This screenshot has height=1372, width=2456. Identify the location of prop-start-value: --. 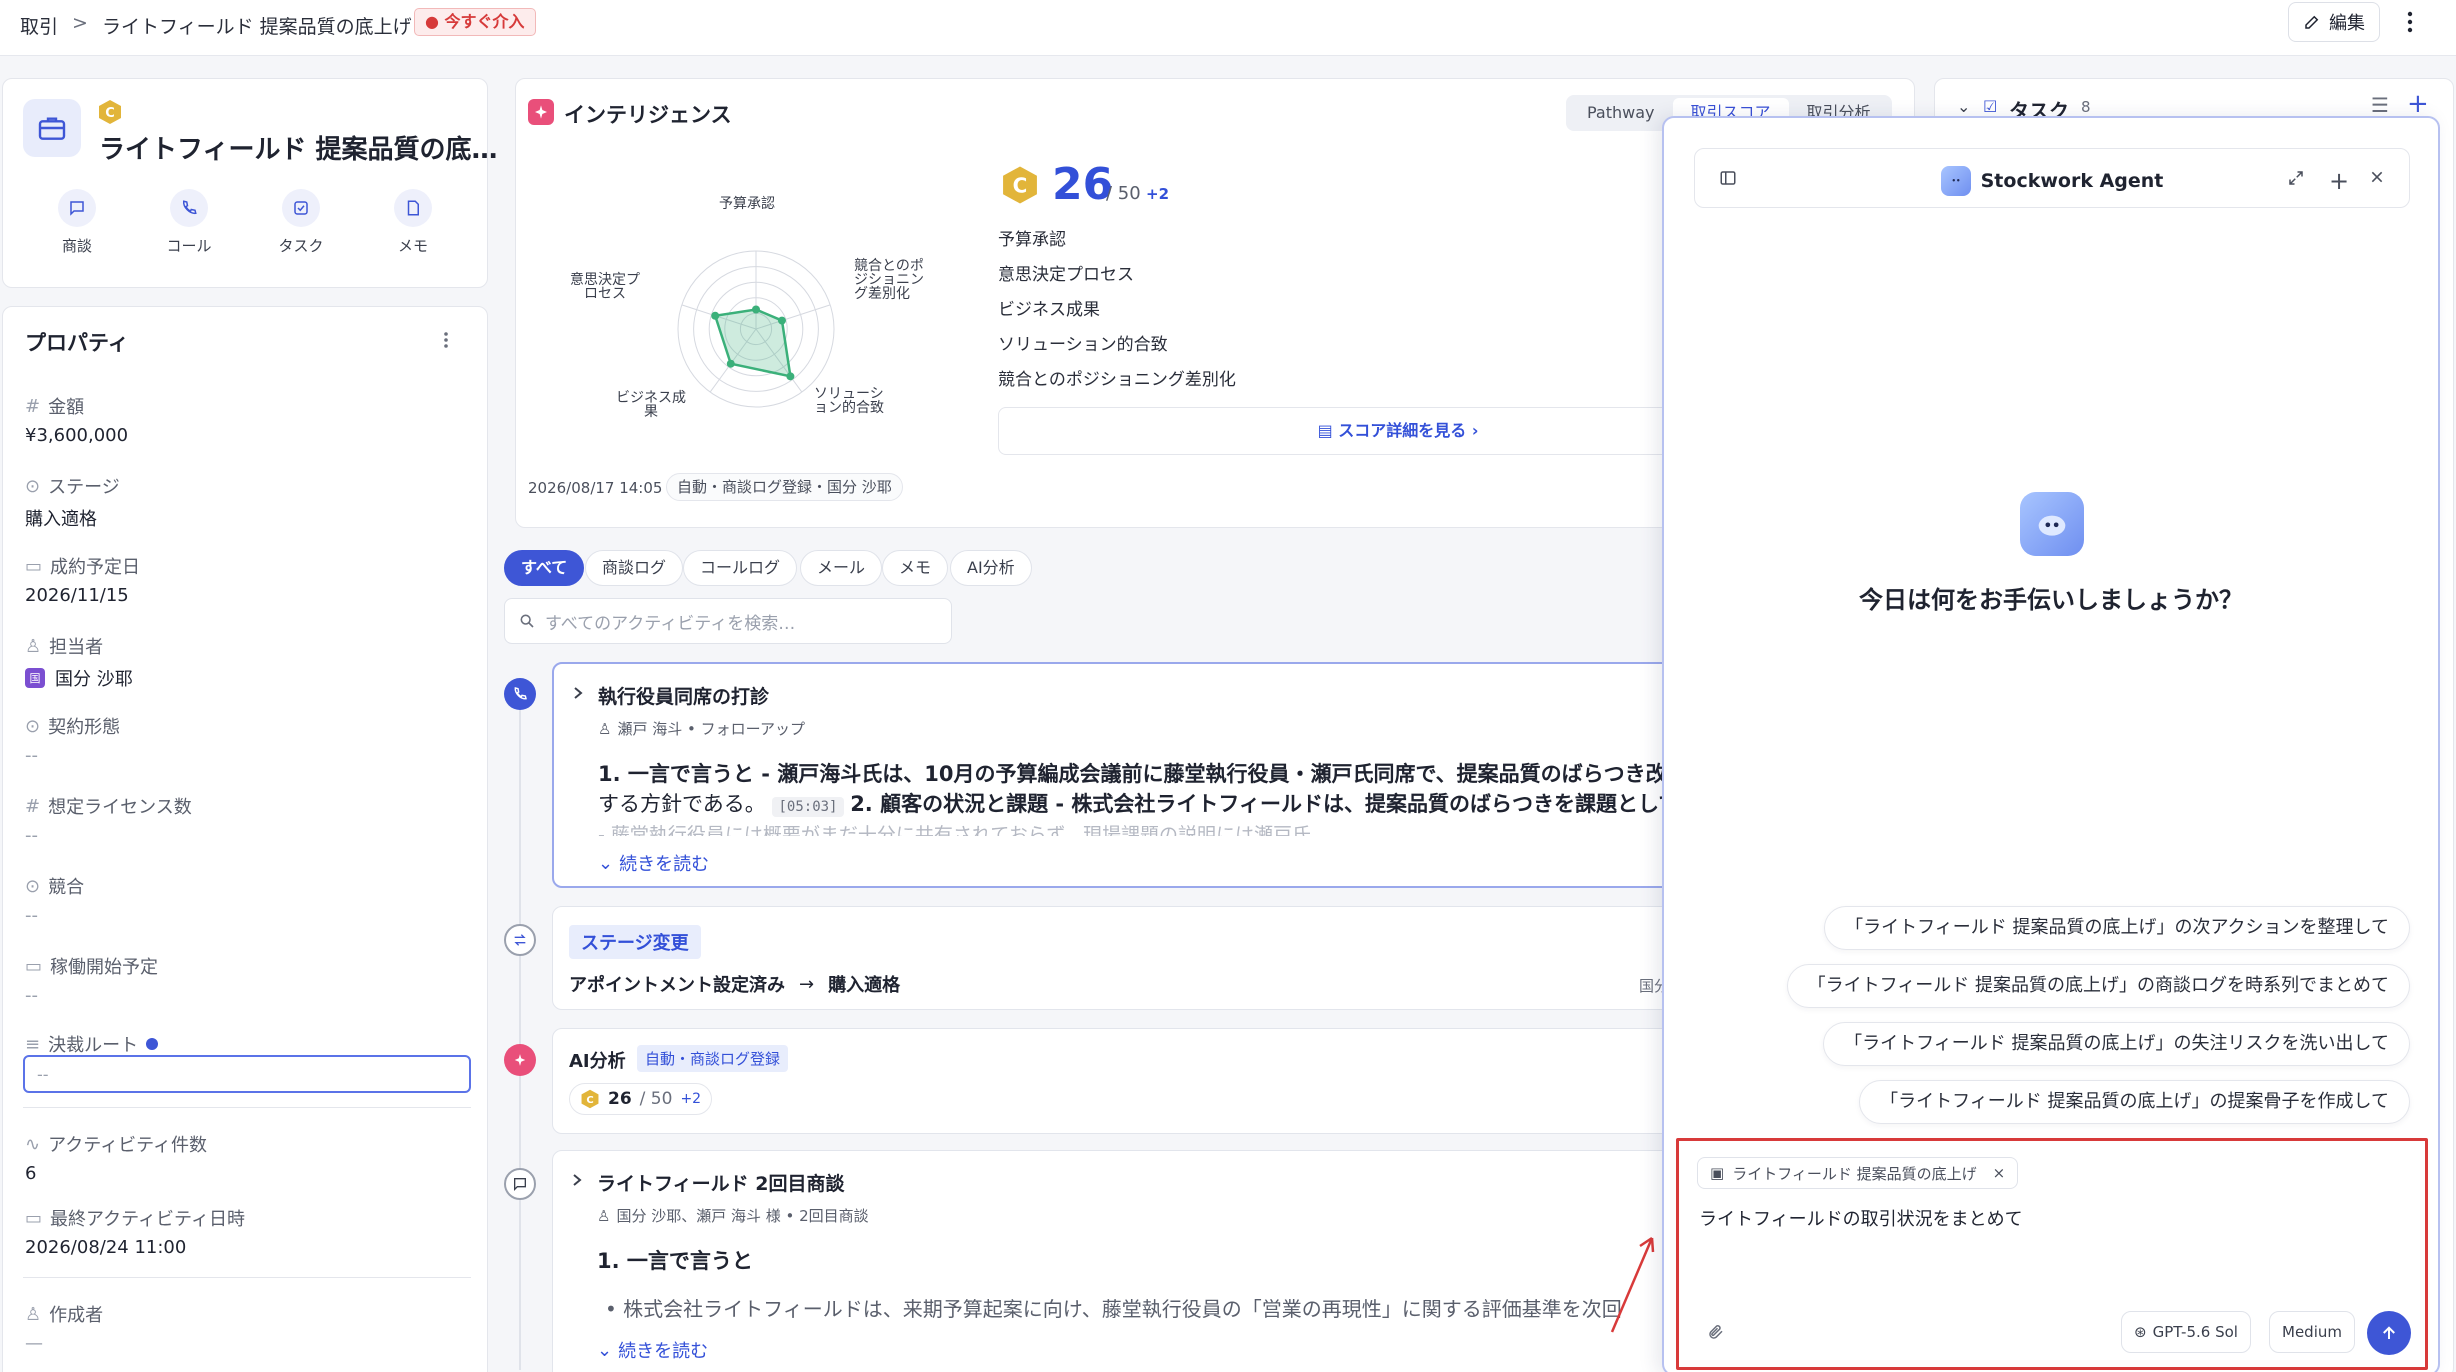
(31, 995).